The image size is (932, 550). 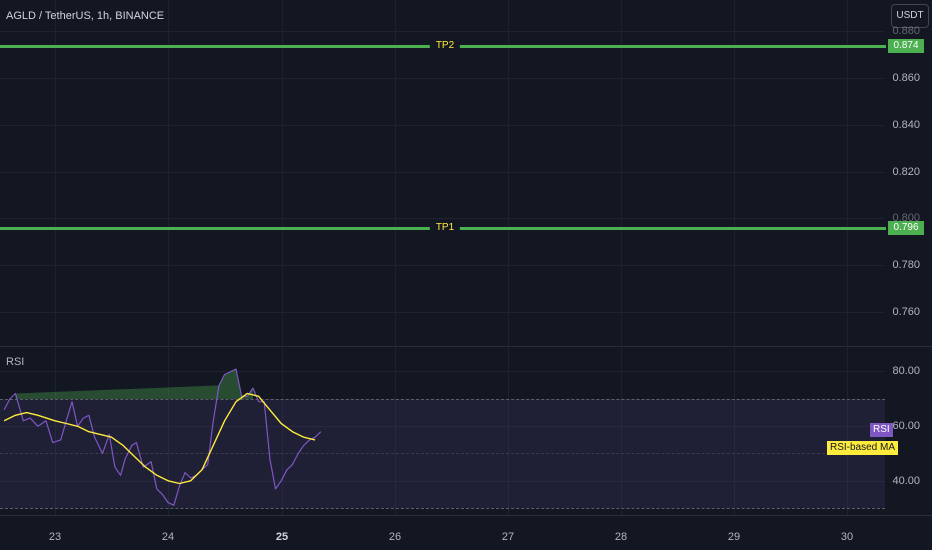 What do you see at coordinates (442, 533) in the screenshot?
I see `time-axis: 23 24 25 26 27 28 29 30` at bounding box center [442, 533].